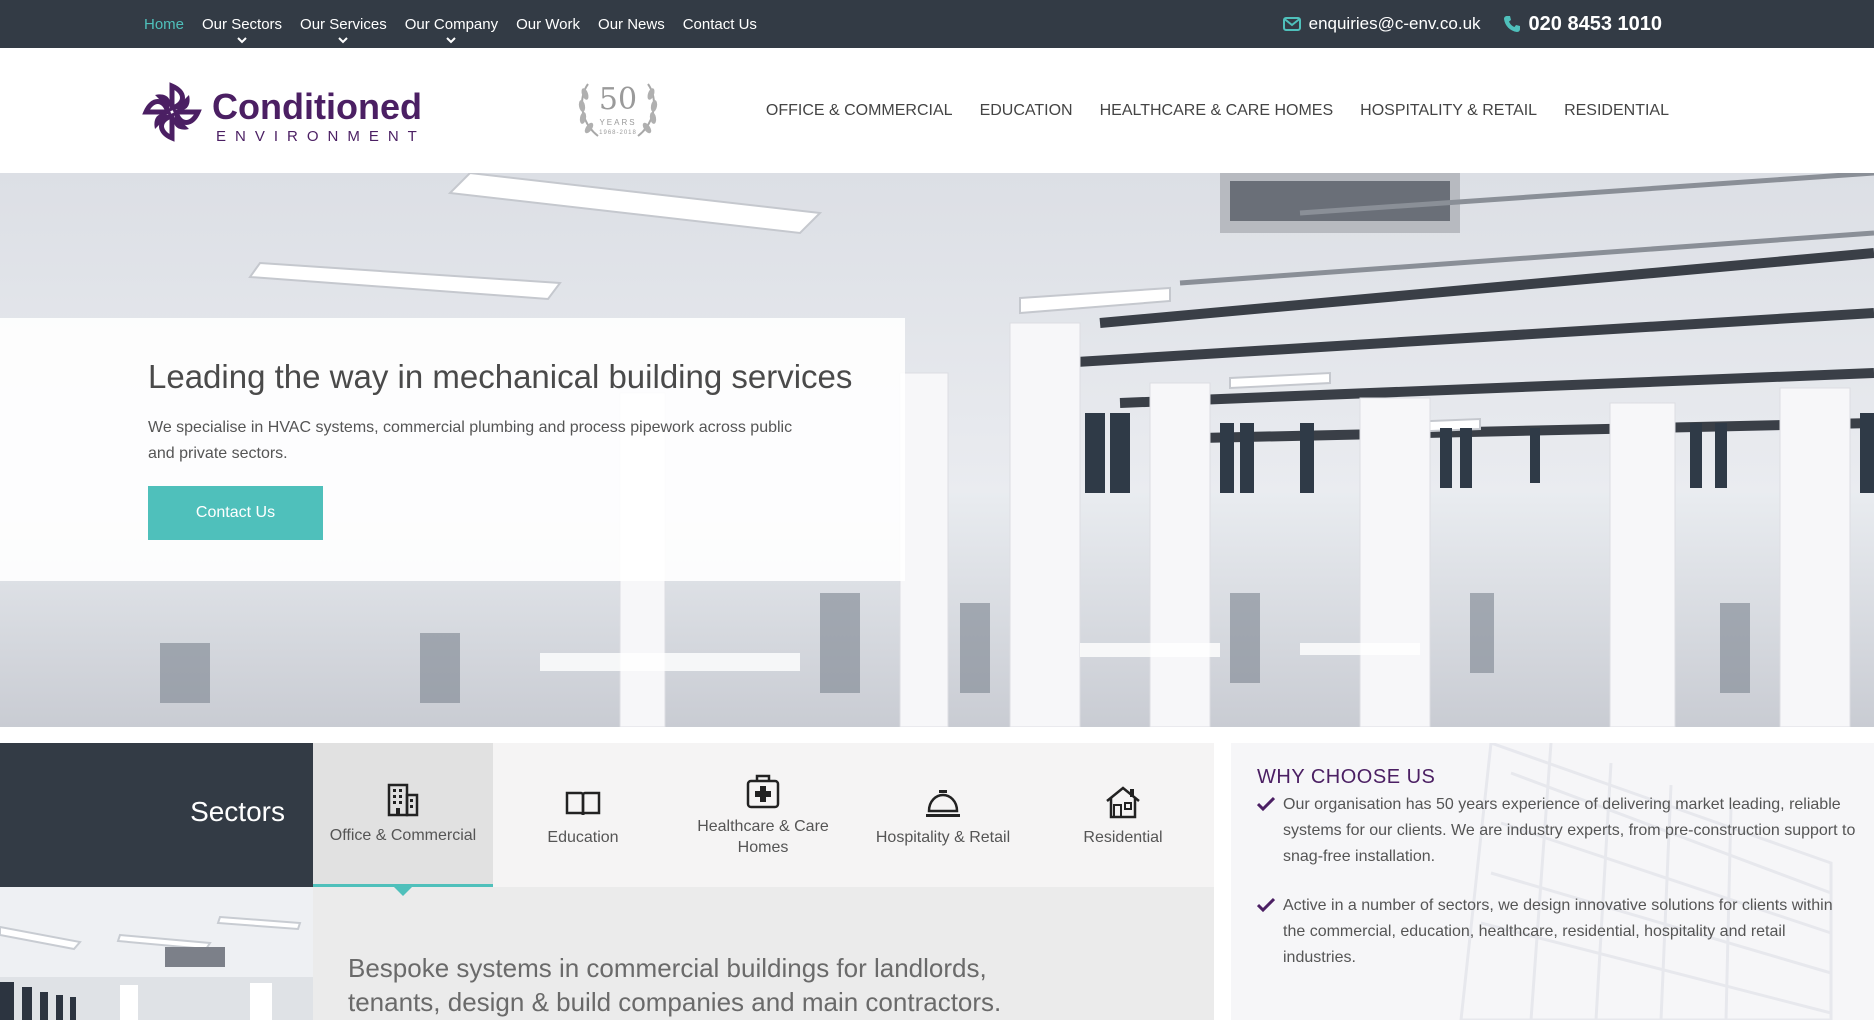 Image resolution: width=1874 pixels, height=1020 pixels. Describe the element at coordinates (1448, 111) in the screenshot. I see `sector-nav-hospitality: HOSPITALITY & RETAIL` at that location.